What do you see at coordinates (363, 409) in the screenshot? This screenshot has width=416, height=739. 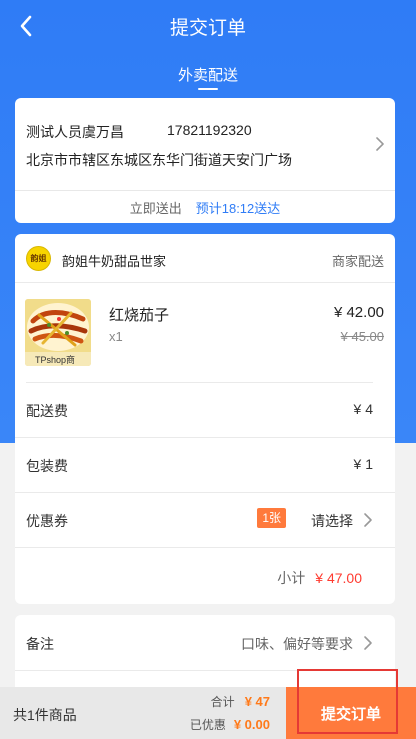 I see `delivery-fee-value: ¥ 4` at bounding box center [363, 409].